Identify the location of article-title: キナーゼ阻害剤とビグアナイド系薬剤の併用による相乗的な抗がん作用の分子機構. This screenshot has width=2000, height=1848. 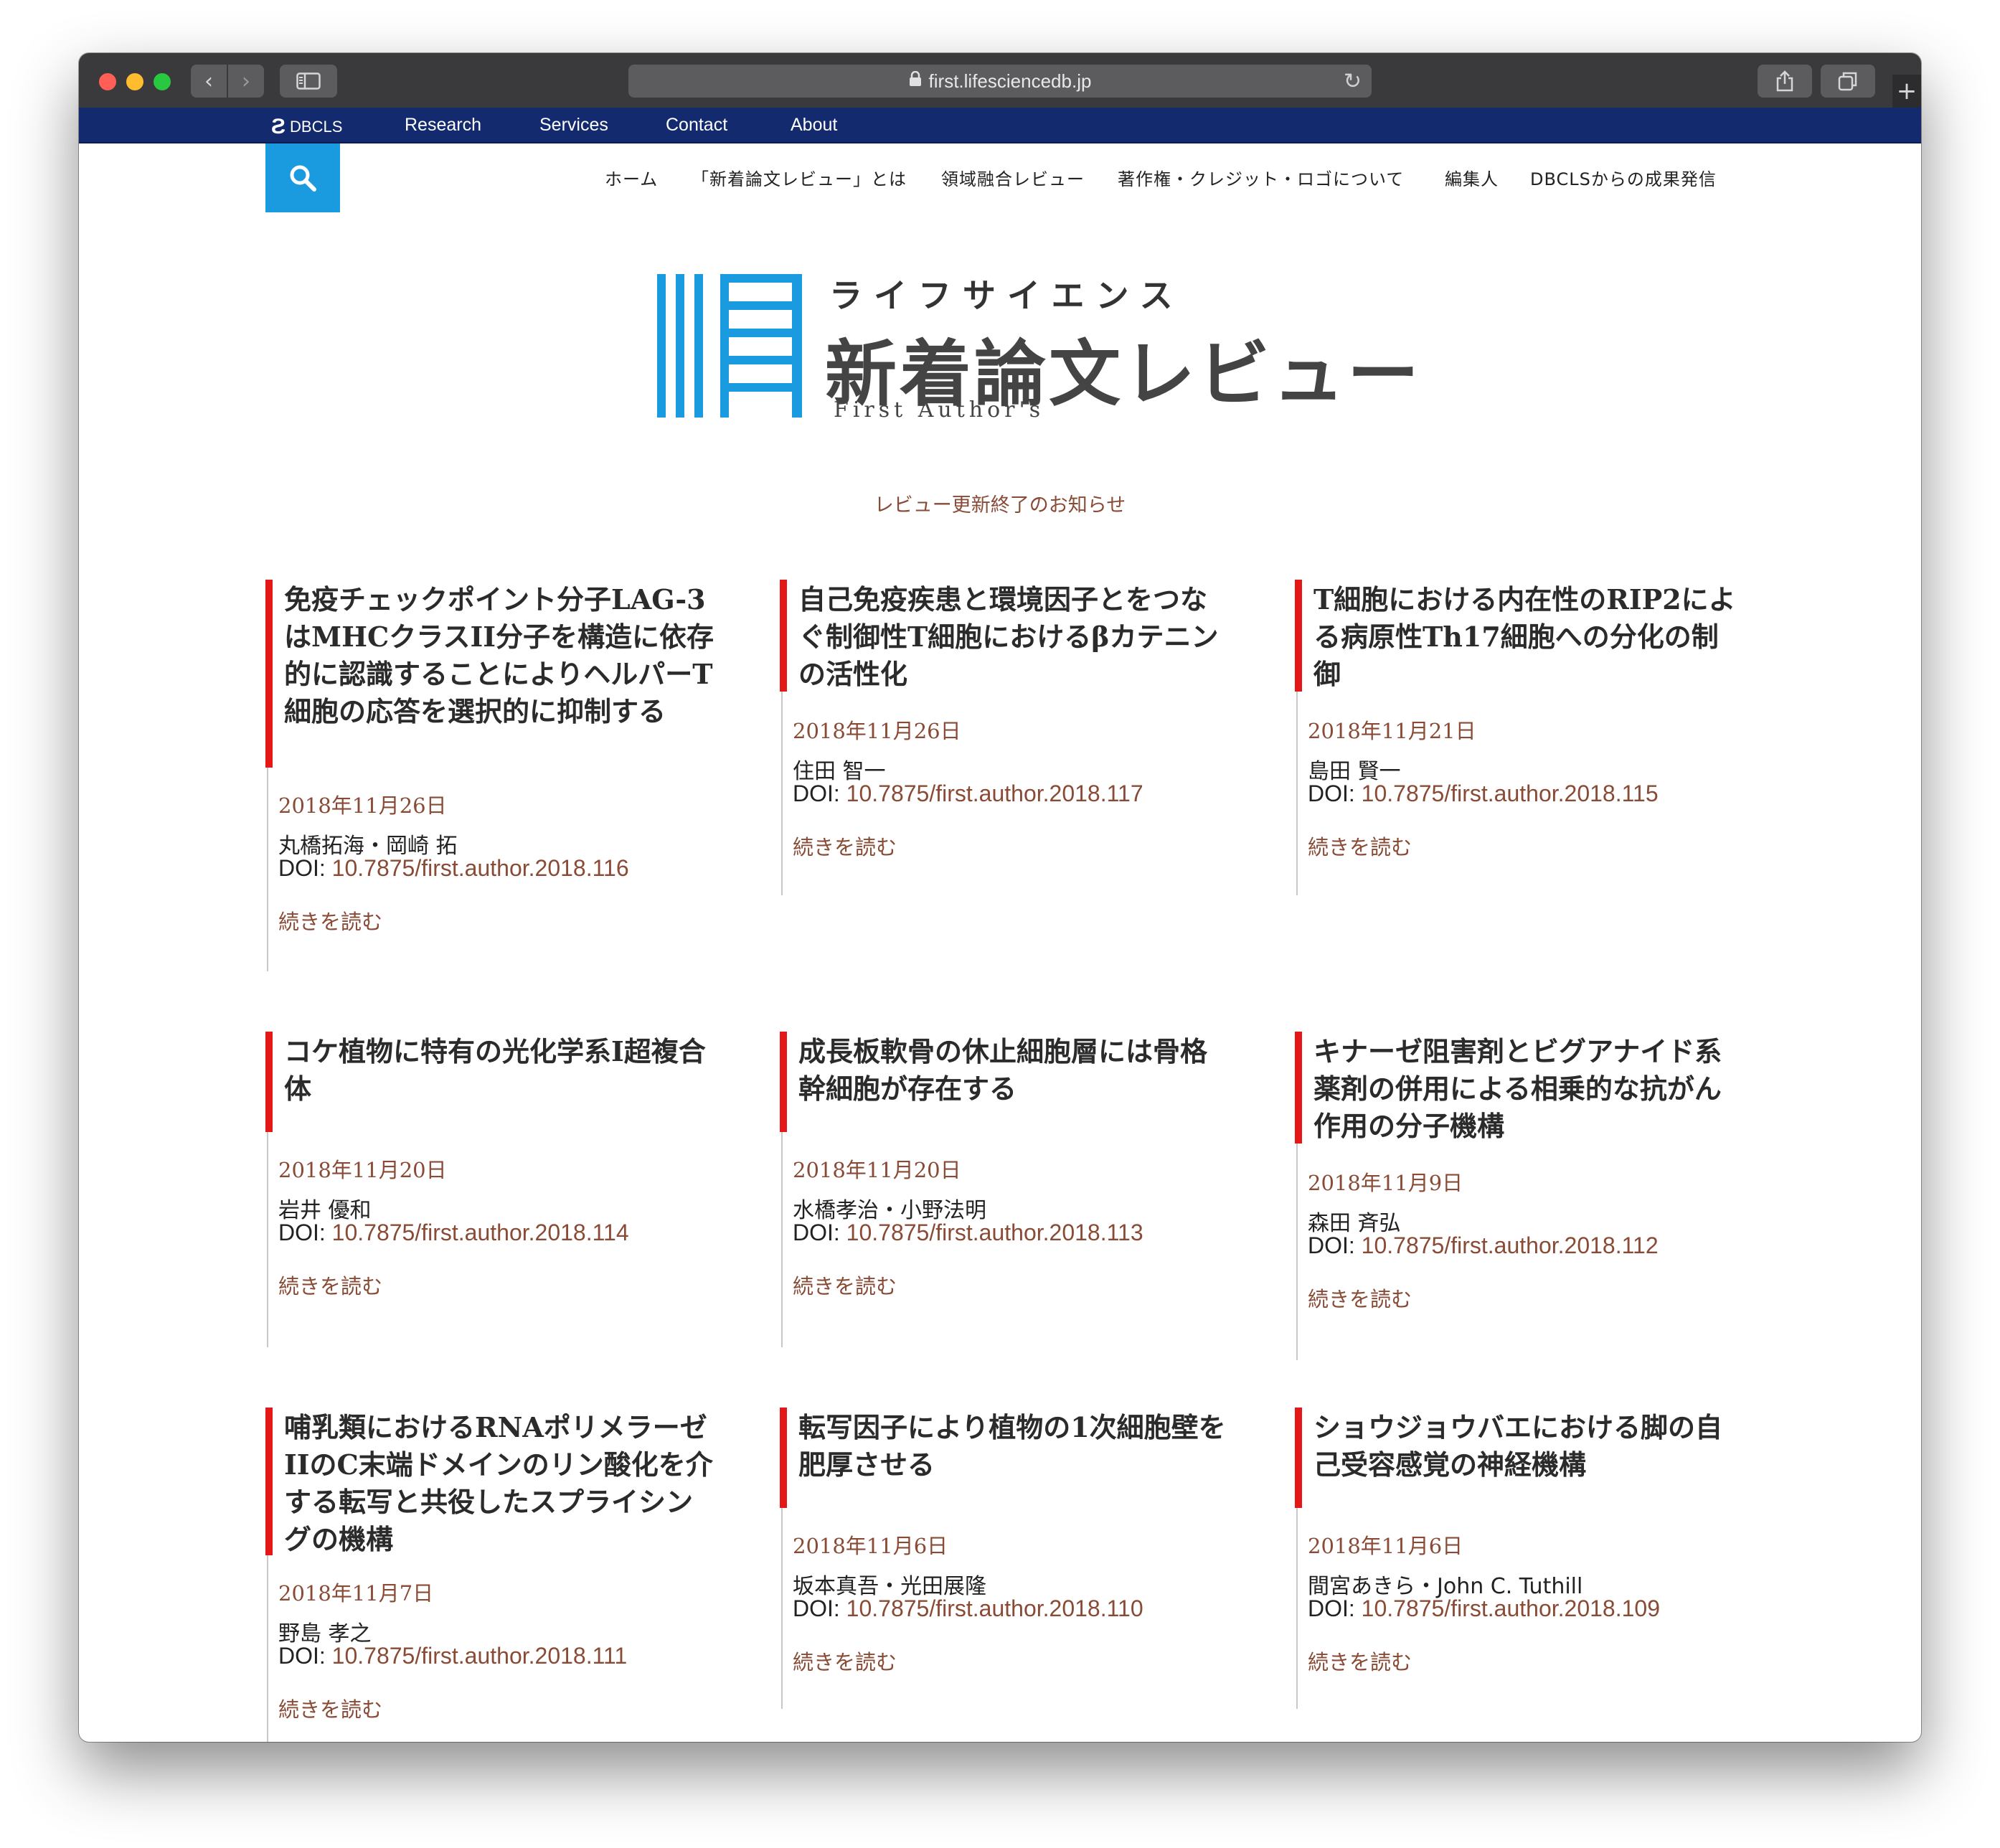
(1528, 1089).